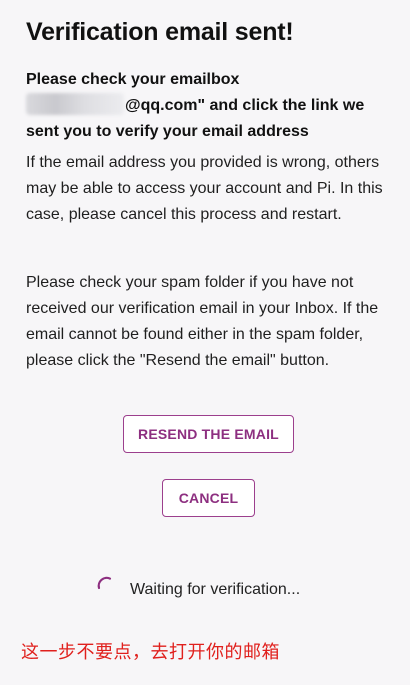  I want to click on red-annotation-note: 这一步不要点，去打开你的邮箱, so click(150, 652).